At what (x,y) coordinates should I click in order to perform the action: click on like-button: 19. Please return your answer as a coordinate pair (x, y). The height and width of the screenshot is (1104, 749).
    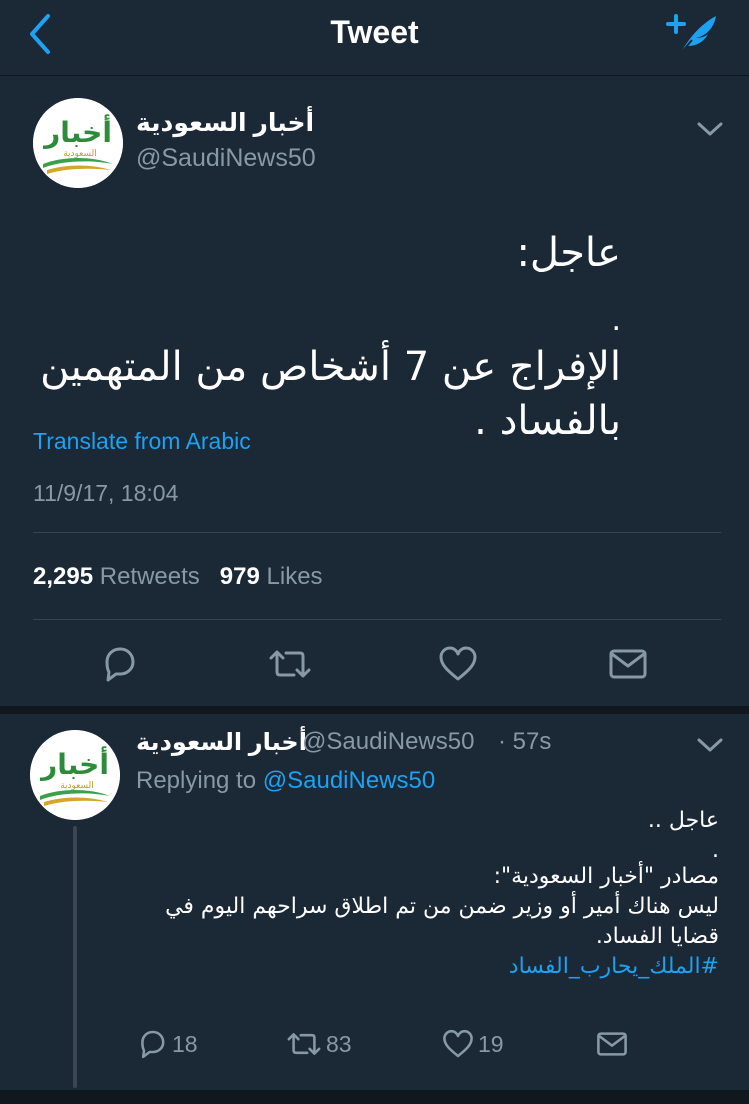
    Looking at the image, I should click on (473, 1044).